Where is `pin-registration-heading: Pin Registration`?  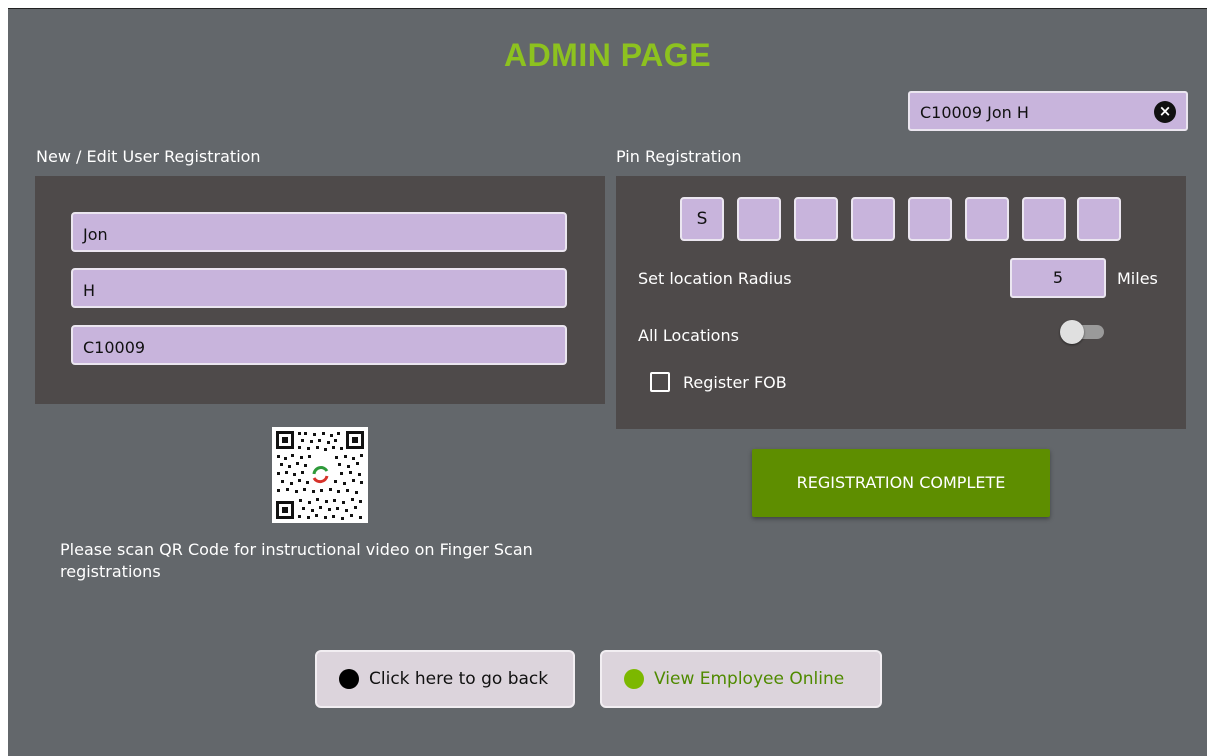 pin-registration-heading: Pin Registration is located at coordinates (679, 156).